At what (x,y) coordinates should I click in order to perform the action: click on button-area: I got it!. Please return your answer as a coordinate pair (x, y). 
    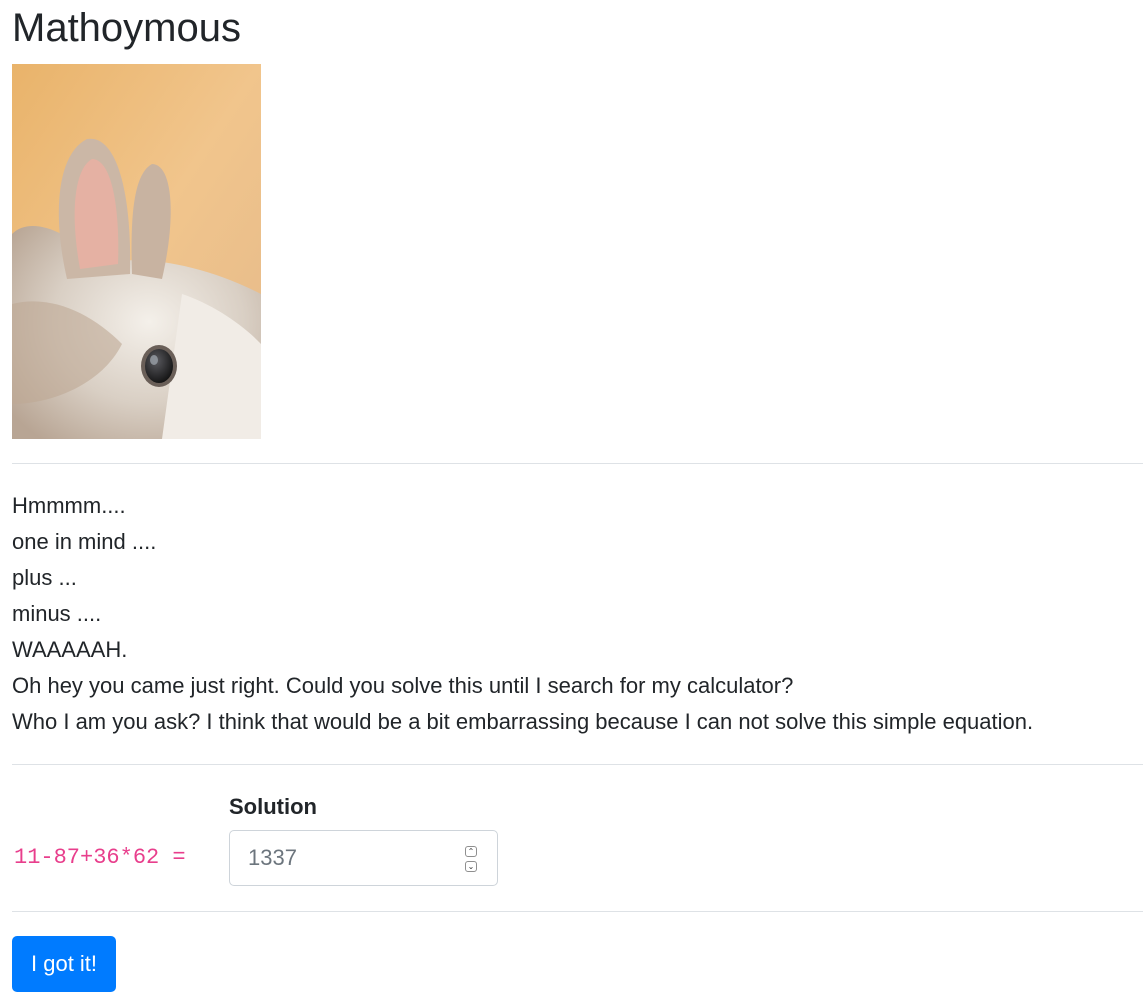
    Looking at the image, I should click on (571, 952).